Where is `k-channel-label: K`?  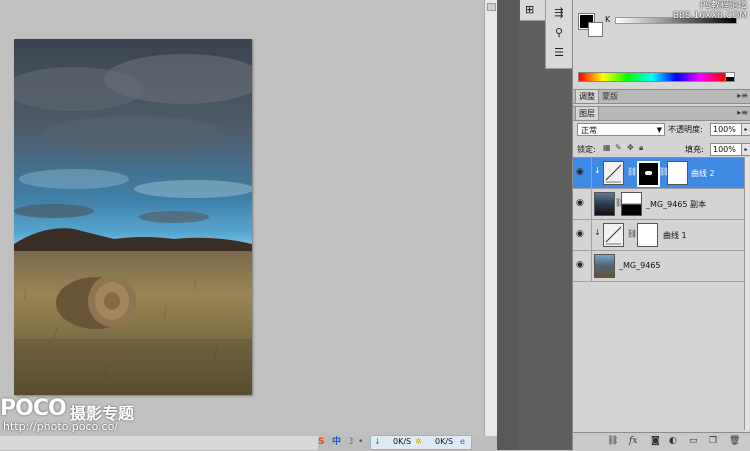
k-channel-label: K is located at coordinates (608, 19).